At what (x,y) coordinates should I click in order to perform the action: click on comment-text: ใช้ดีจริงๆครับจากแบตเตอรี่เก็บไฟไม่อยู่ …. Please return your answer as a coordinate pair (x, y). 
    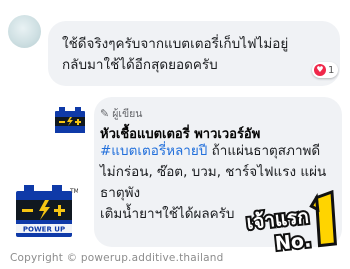
    Looking at the image, I should click on (197, 55).